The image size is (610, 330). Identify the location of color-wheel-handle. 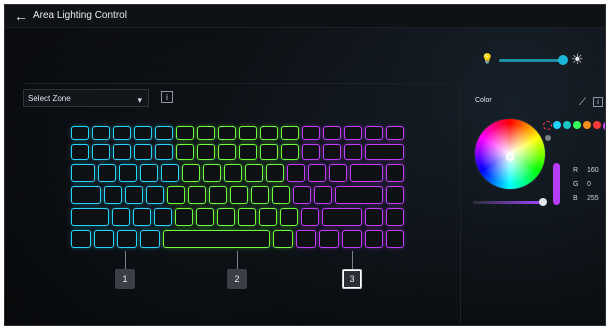
(510, 157).